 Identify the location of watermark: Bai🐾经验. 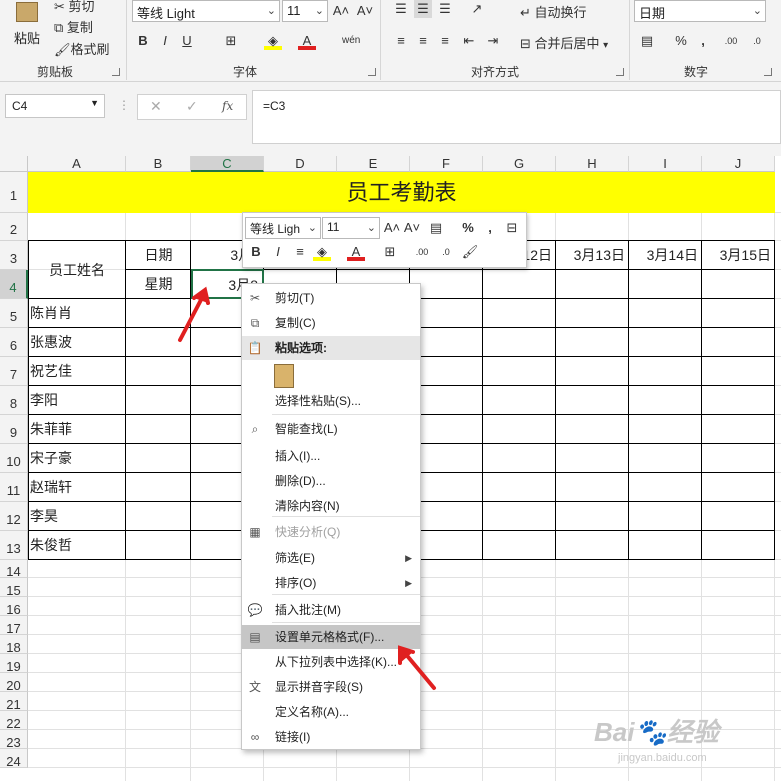
(656, 732).